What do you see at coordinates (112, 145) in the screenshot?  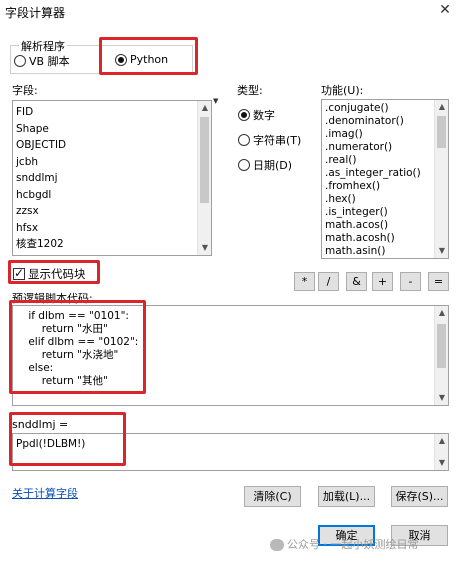 I see `list-item: OBJECTID` at bounding box center [112, 145].